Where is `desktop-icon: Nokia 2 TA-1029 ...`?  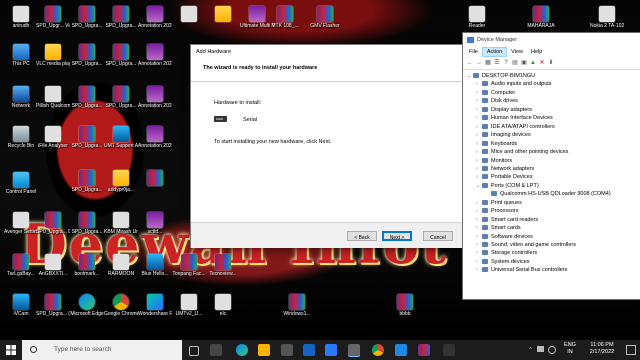
desktop-icon: Nokia 2 TA-1029 ... is located at coordinates (607, 17).